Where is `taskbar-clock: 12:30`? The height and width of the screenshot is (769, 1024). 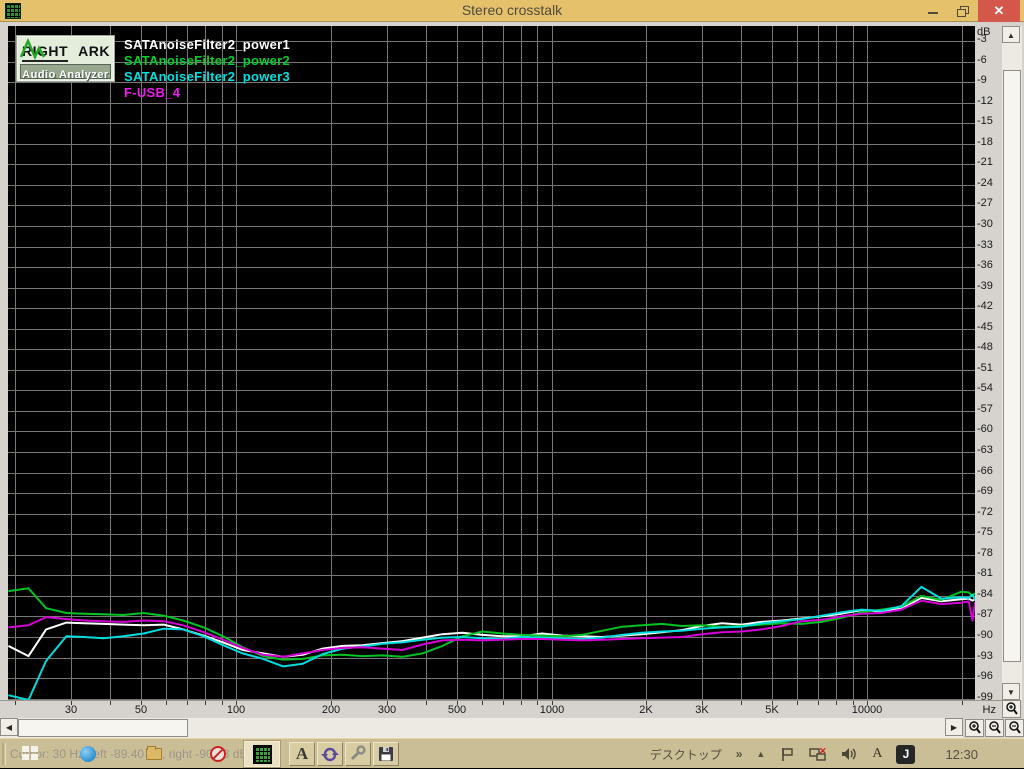
taskbar-clock: 12:30 is located at coordinates (961, 754).